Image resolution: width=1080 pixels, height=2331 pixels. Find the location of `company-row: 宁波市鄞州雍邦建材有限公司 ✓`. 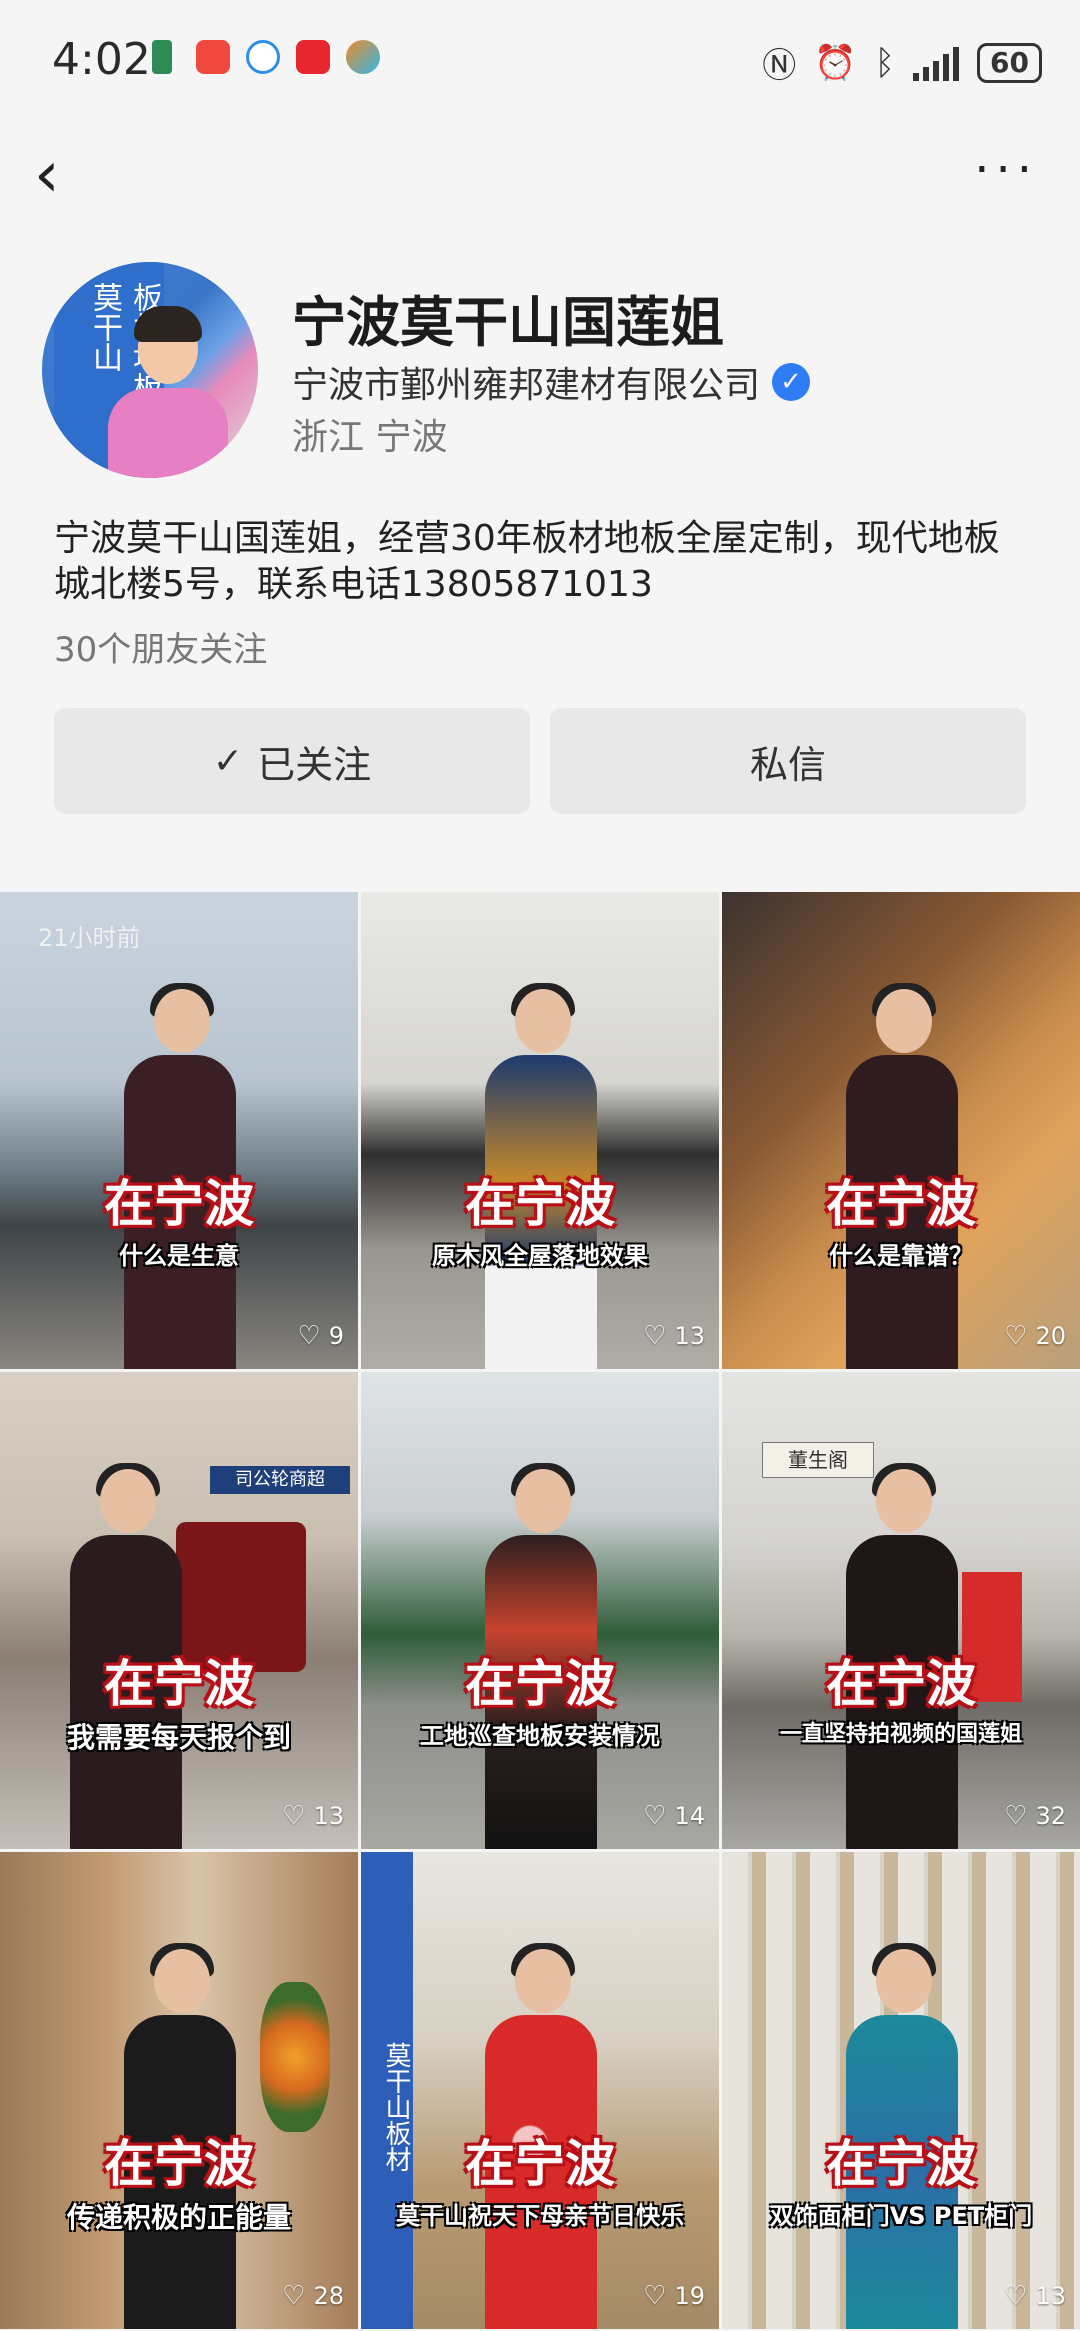

company-row: 宁波市鄞州雍邦建材有限公司 ✓ is located at coordinates (551, 382).